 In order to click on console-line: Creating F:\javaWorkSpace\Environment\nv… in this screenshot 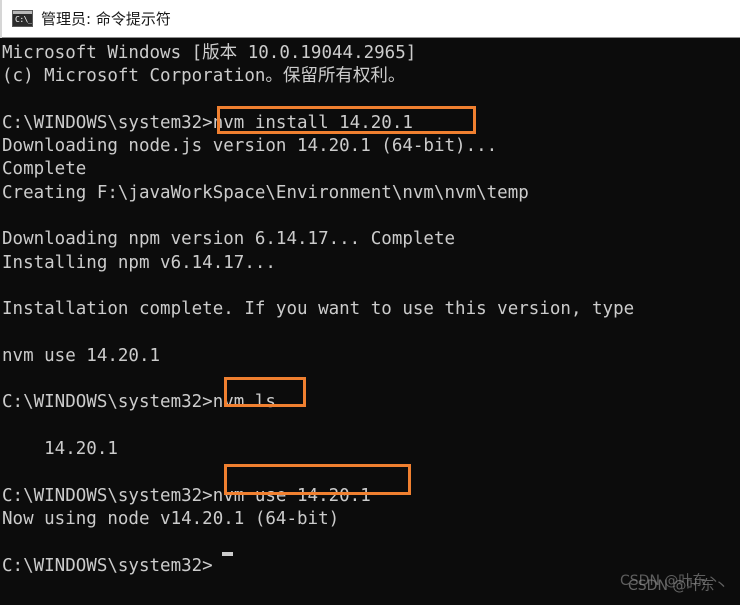, I will do `click(265, 192)`.